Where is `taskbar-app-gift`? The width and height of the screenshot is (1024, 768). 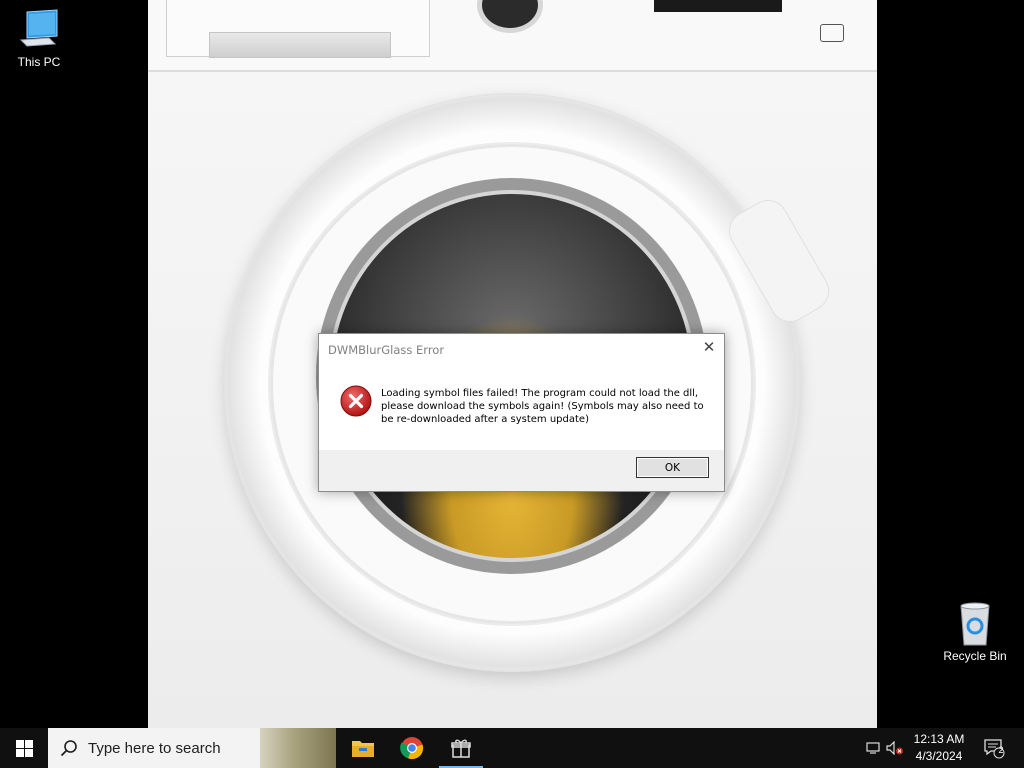
taskbar-app-gift is located at coordinates (461, 748).